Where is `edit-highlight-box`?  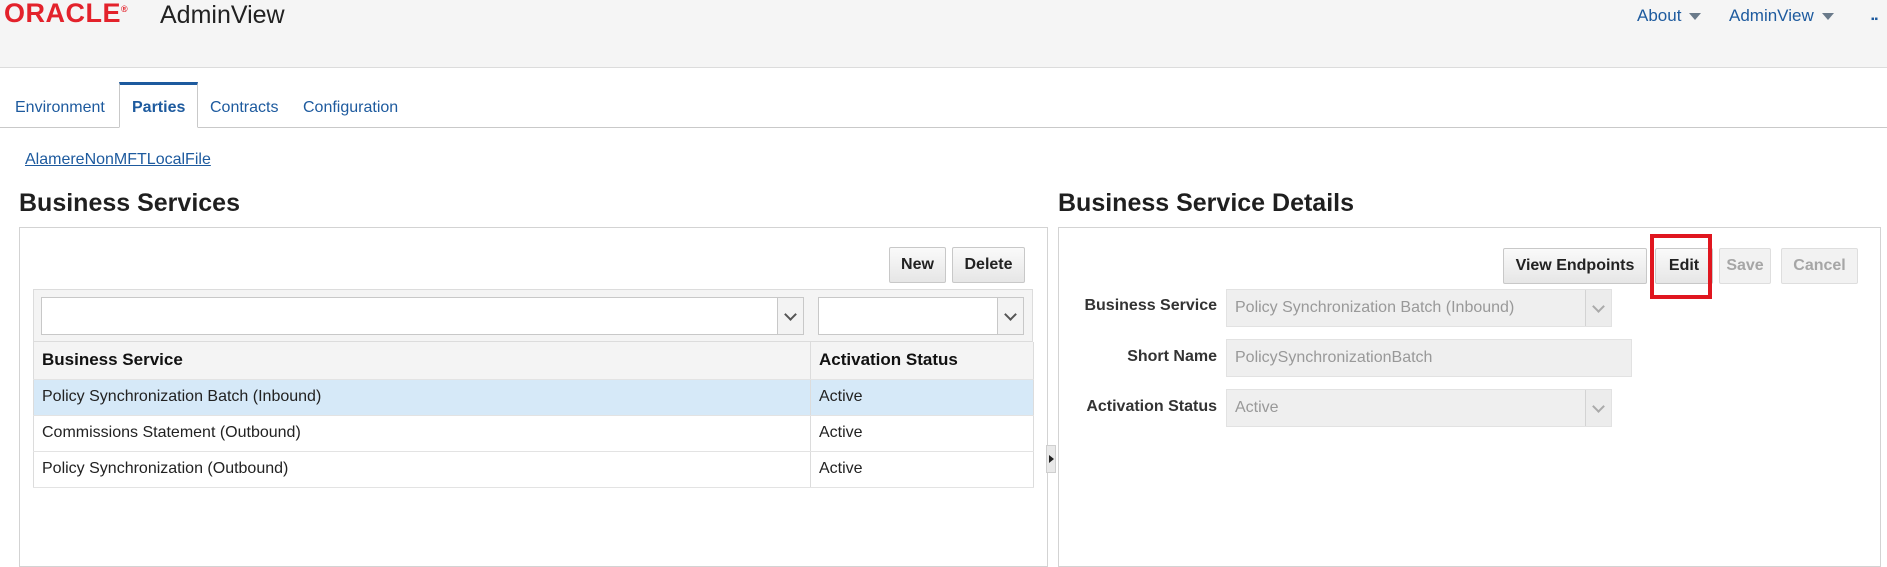 edit-highlight-box is located at coordinates (1681, 266).